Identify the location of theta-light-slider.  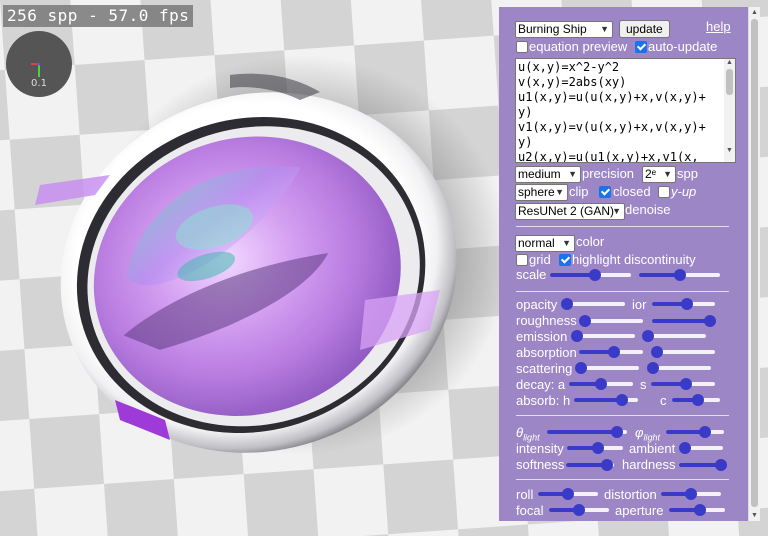
(587, 432).